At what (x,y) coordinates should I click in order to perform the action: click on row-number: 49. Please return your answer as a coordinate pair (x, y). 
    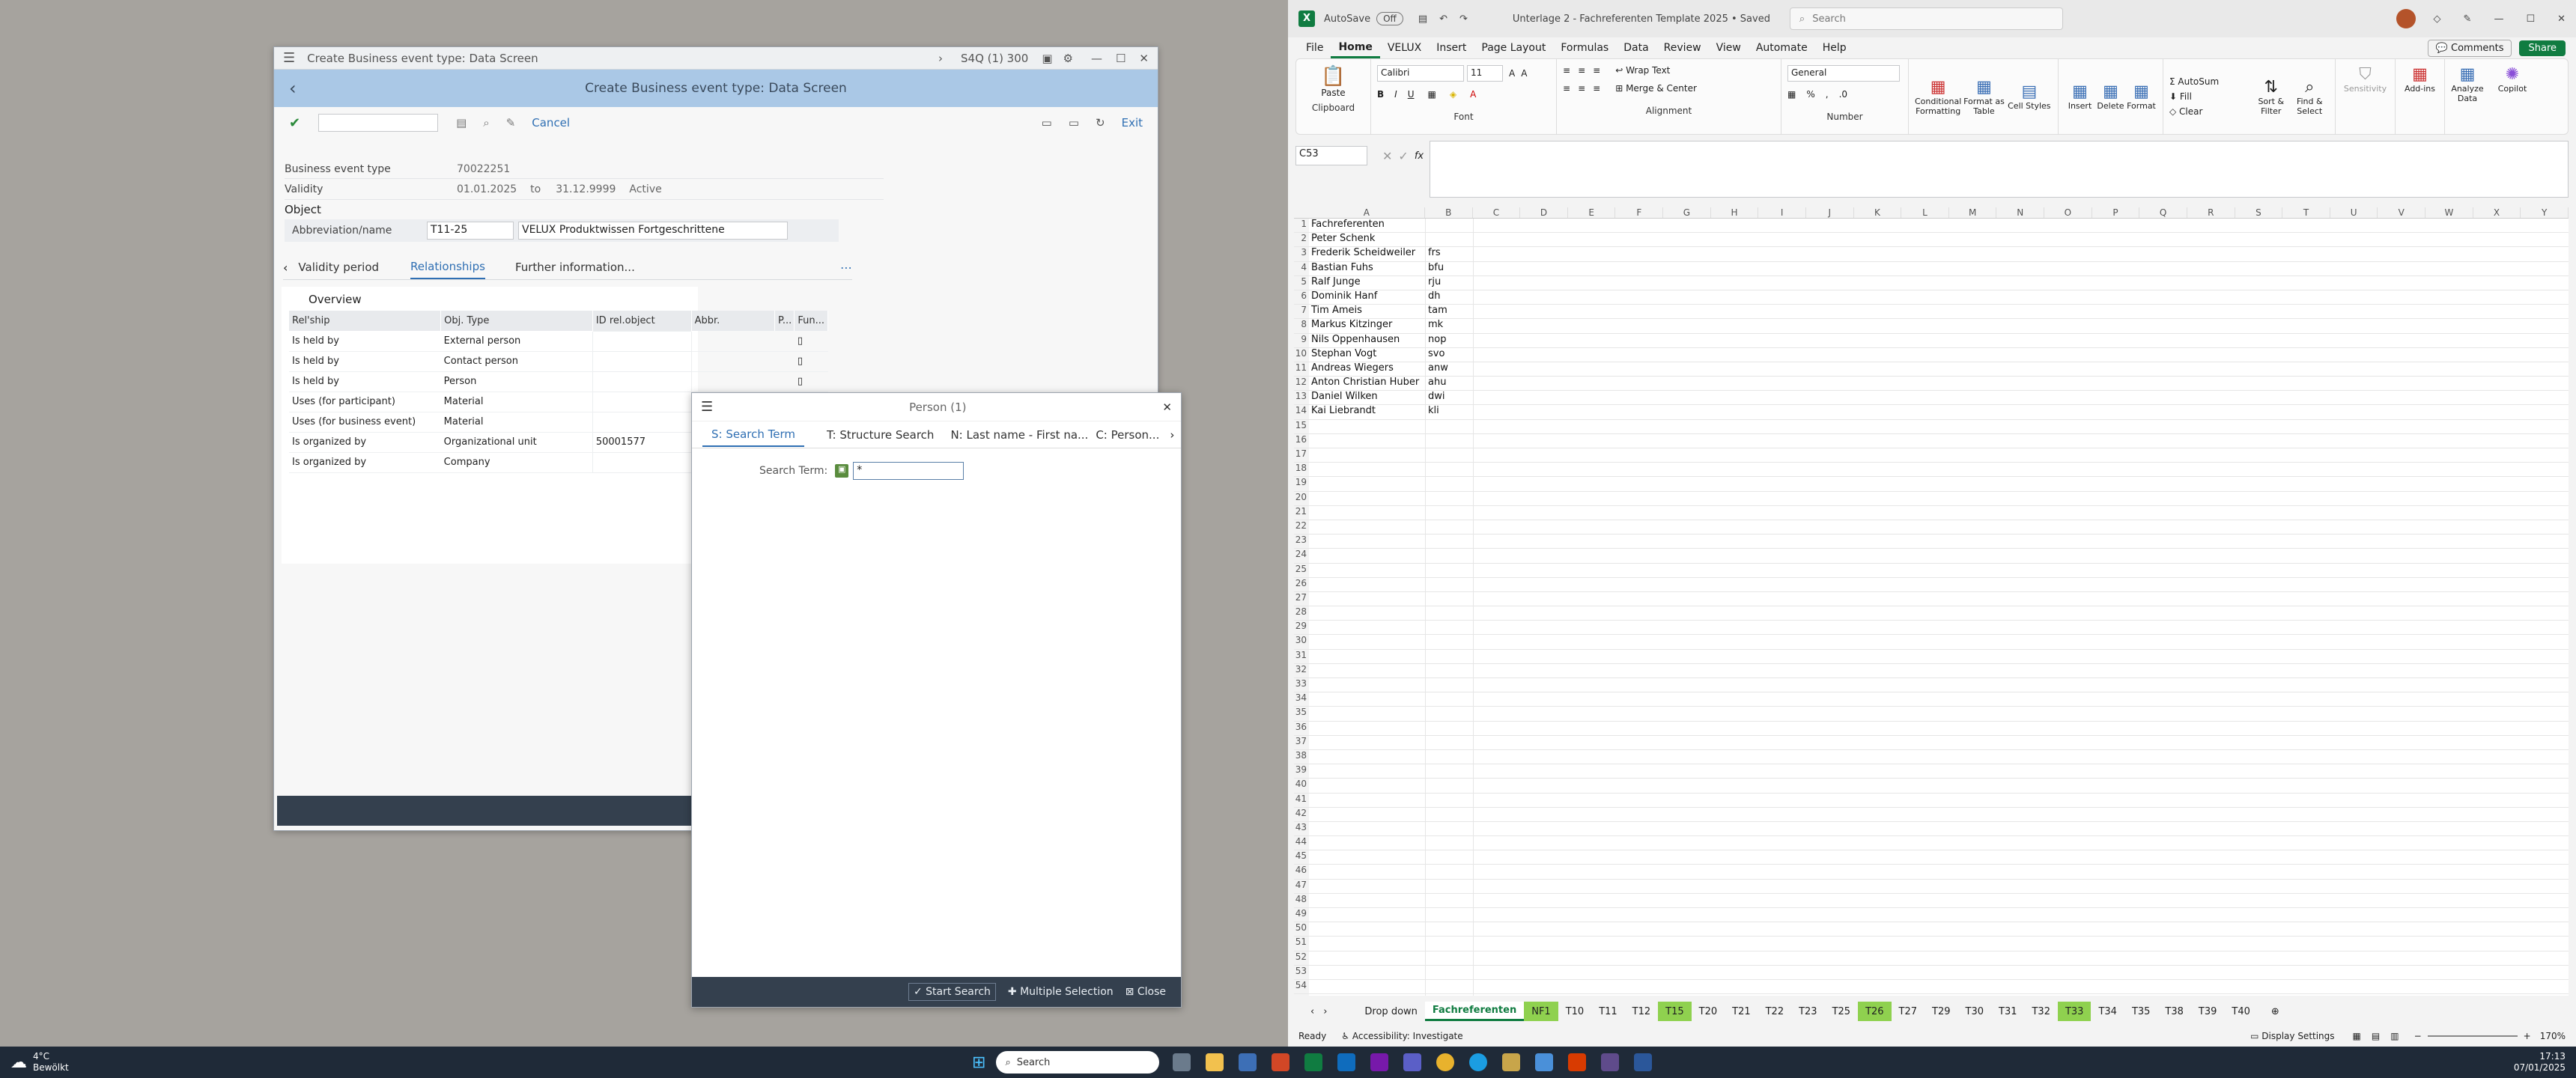
    Looking at the image, I should click on (1301, 915).